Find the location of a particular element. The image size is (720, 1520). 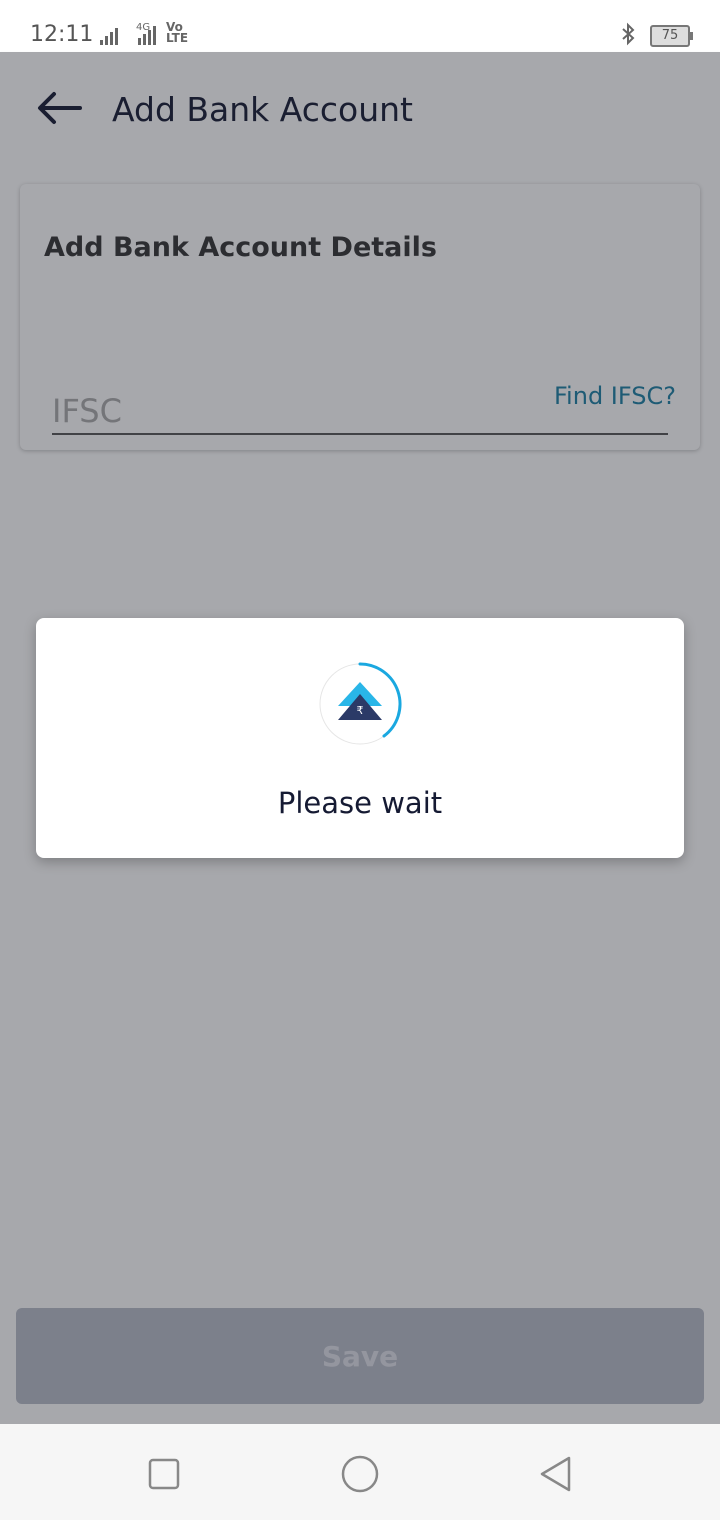

network-label: 4G is located at coordinates (143, 27).